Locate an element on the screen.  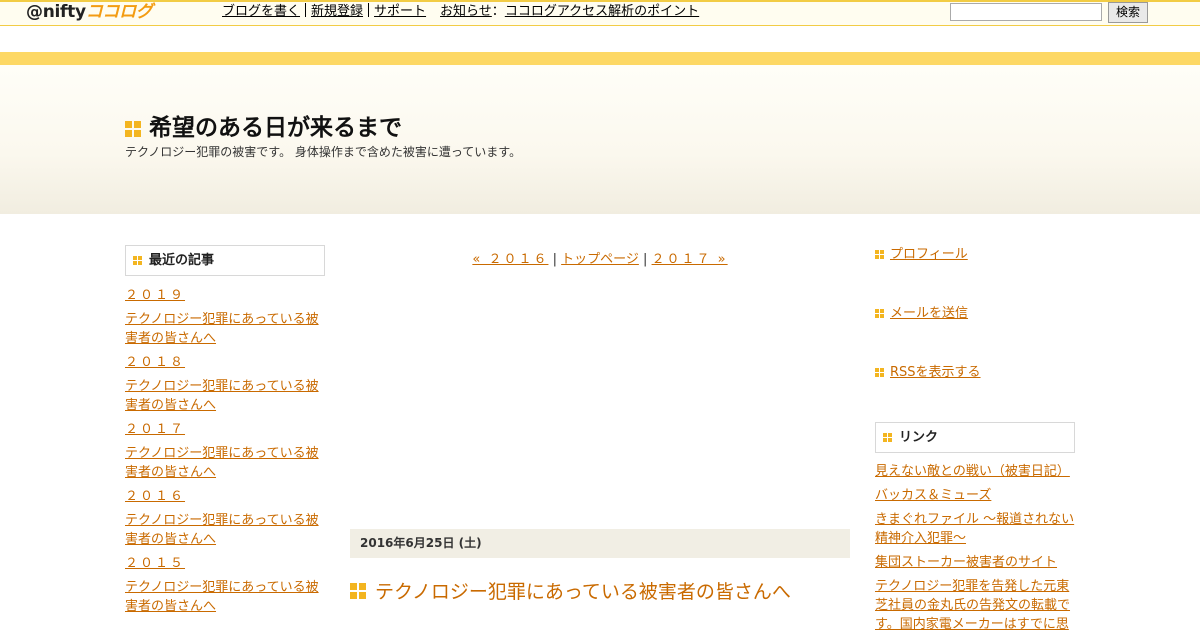
list-item: ２０１５ is located at coordinates (227, 563).